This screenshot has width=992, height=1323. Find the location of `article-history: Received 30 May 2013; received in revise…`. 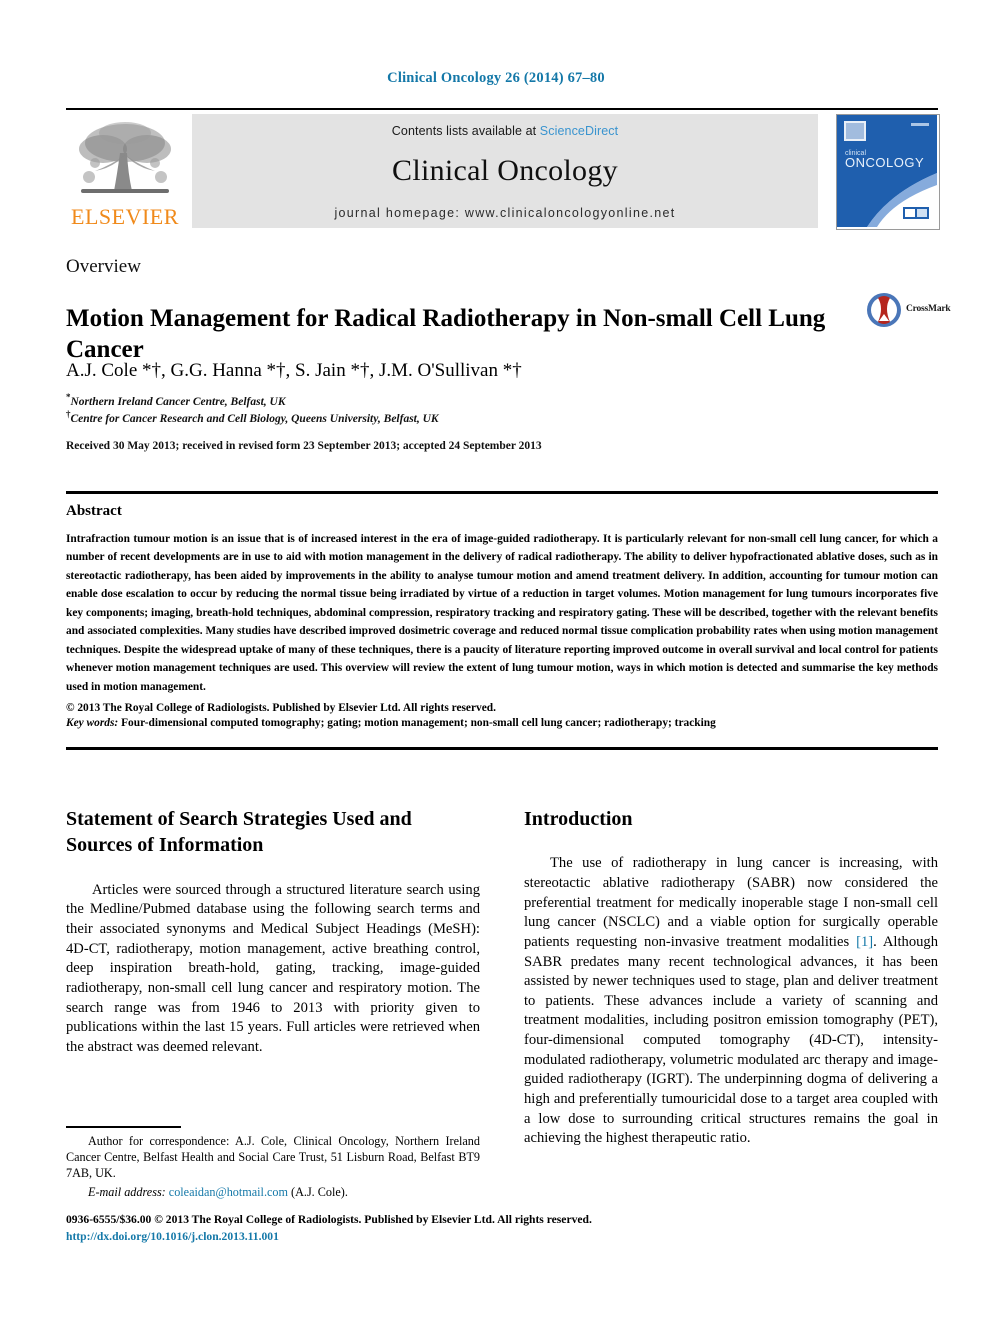

article-history: Received 30 May 2013; received in revise… is located at coordinates (304, 446).